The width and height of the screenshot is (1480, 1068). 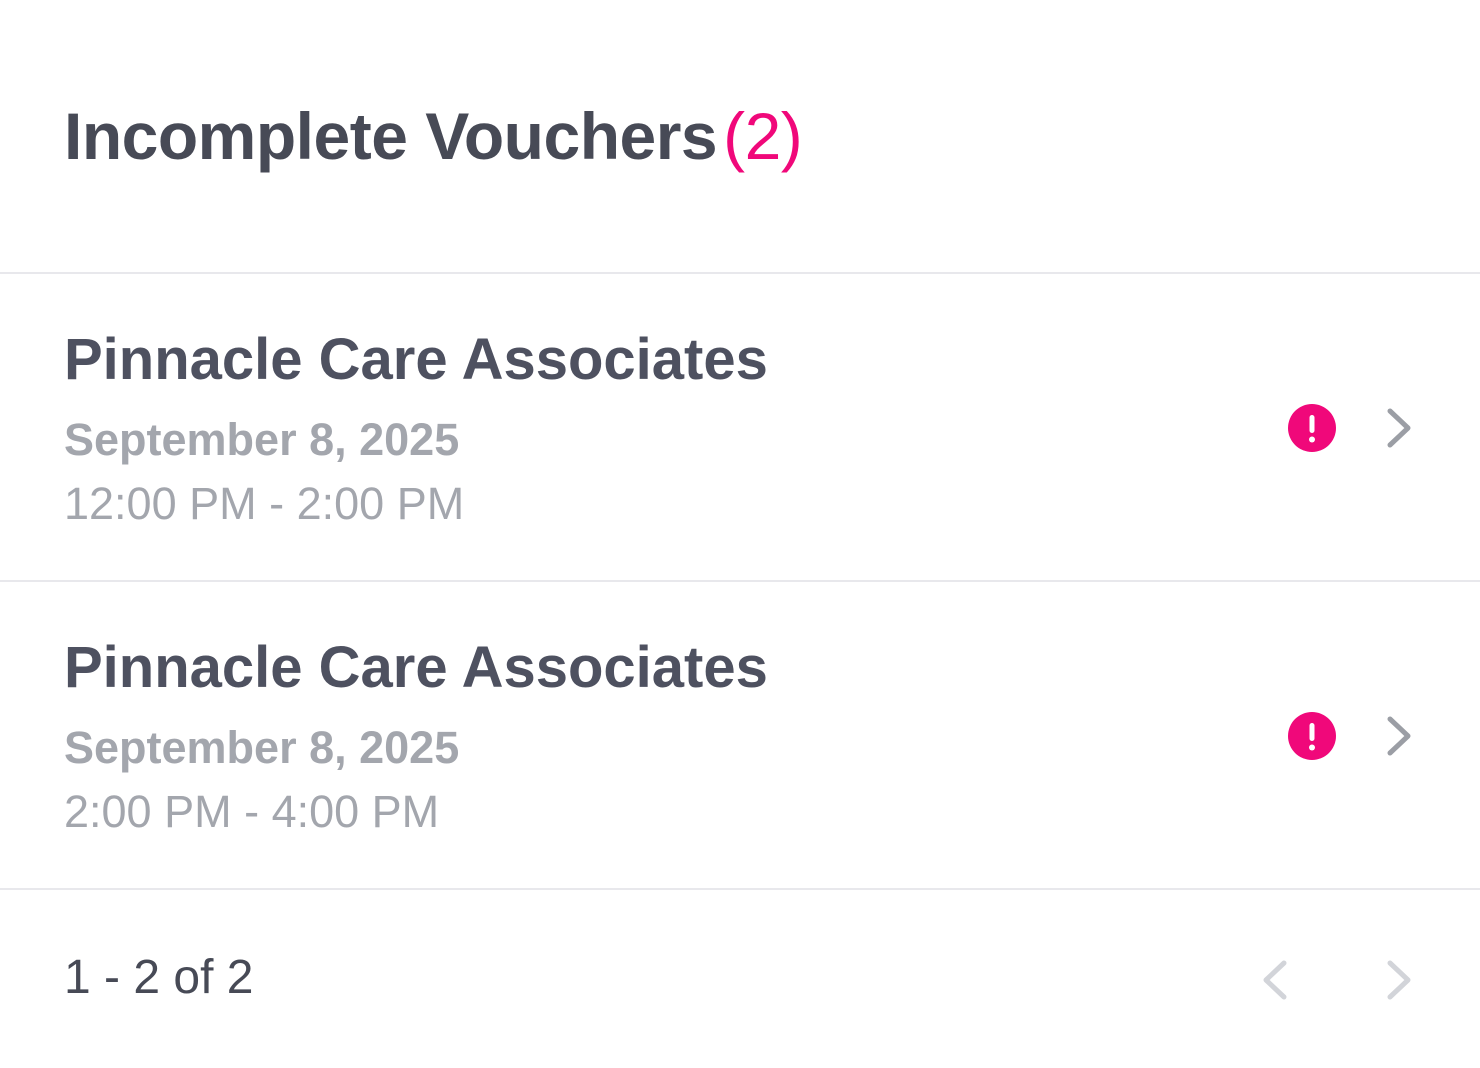 I want to click on pagination-range: 1 - 2 of 2, so click(x=159, y=977).